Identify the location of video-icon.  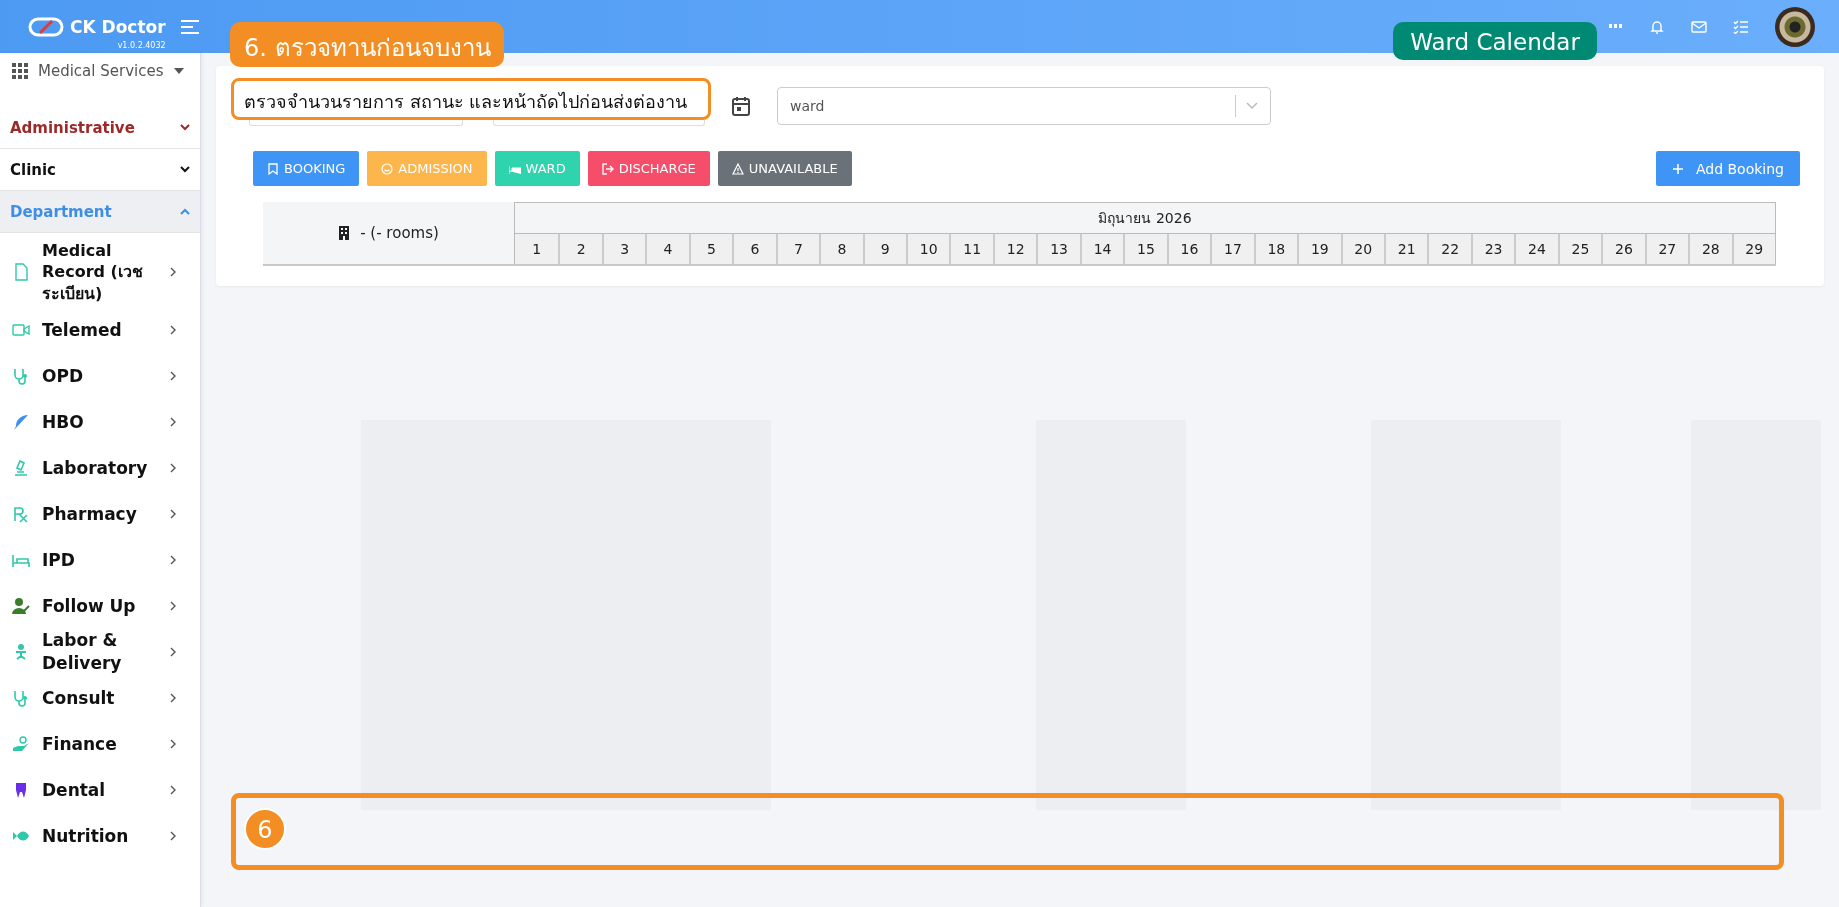
(21, 330).